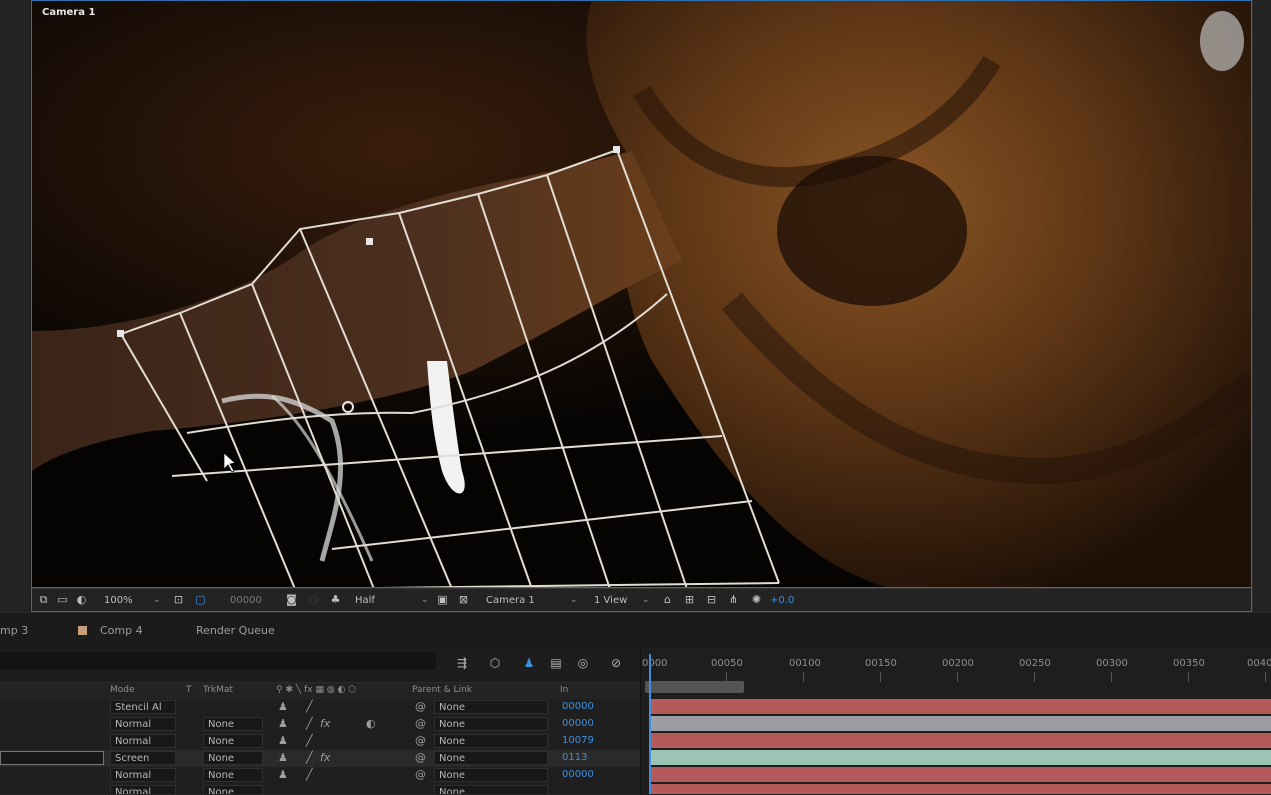 Image resolution: width=1271 pixels, height=795 pixels. What do you see at coordinates (313, 600) in the screenshot?
I see `show-snapshot-icon: ◌` at bounding box center [313, 600].